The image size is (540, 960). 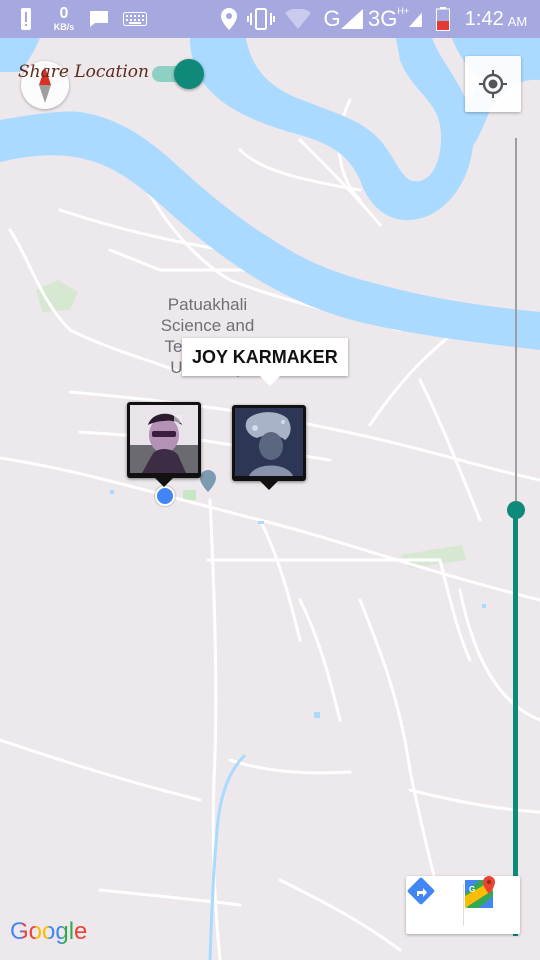 I want to click on status-bar: 0 KB/s G 3G H+ 1:42 AM, so click(x=270, y=19).